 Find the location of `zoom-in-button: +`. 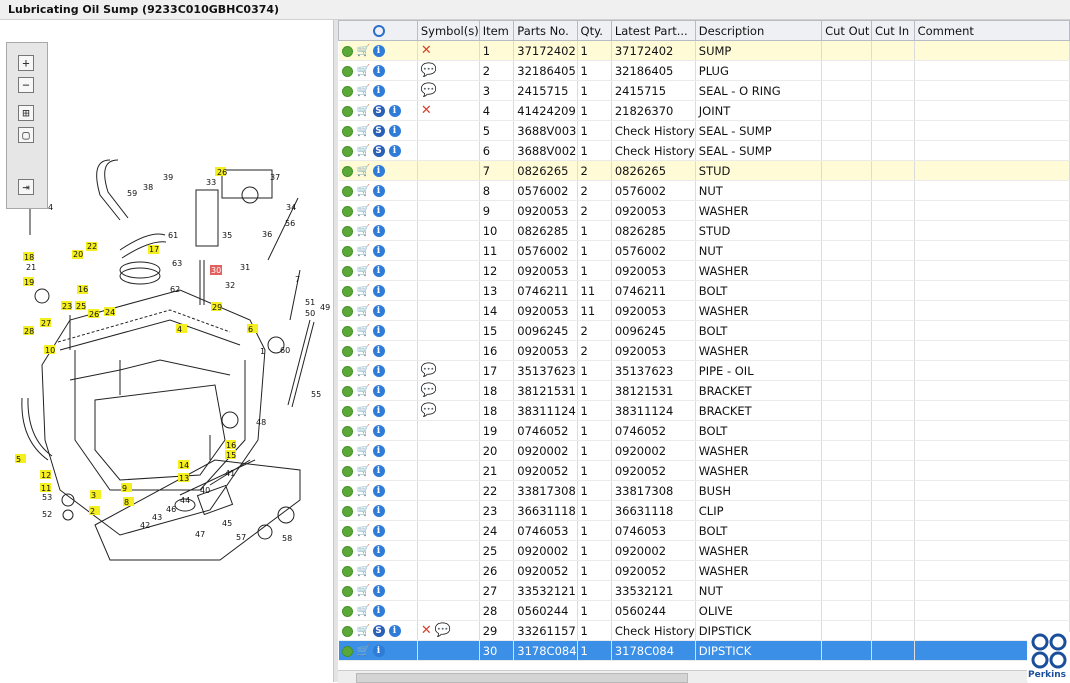

zoom-in-button: + is located at coordinates (26, 63).